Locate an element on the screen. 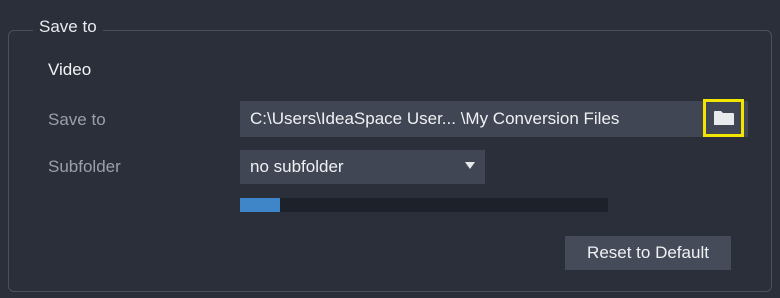 The width and height of the screenshot is (780, 298). folder-icon is located at coordinates (724, 118).